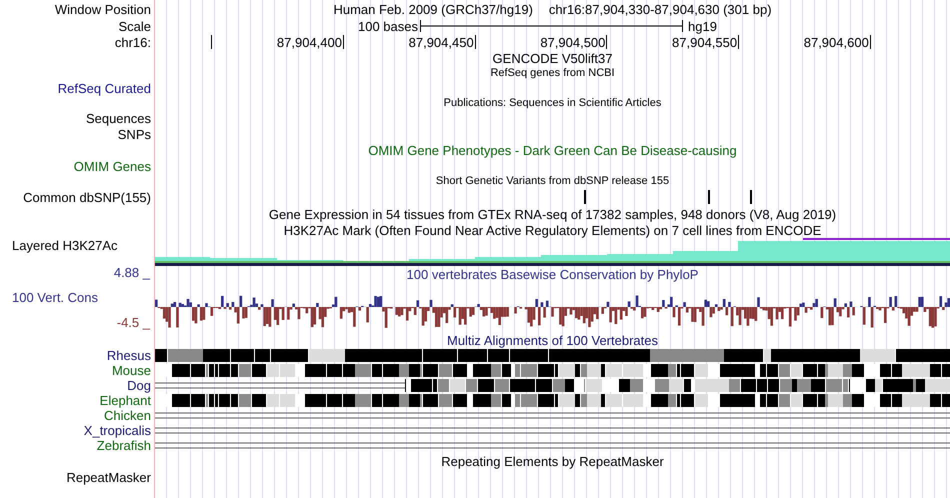 Image resolution: width=950 pixels, height=498 pixels. Describe the element at coordinates (552, 150) in the screenshot. I see `track-title: OMIM Gene Phenotypes - Dark Green Can Be Disease-causing` at that location.